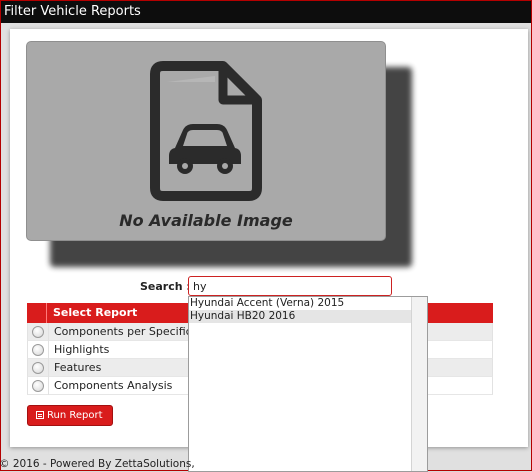  I want to click on report-label: Highlights, so click(82, 349).